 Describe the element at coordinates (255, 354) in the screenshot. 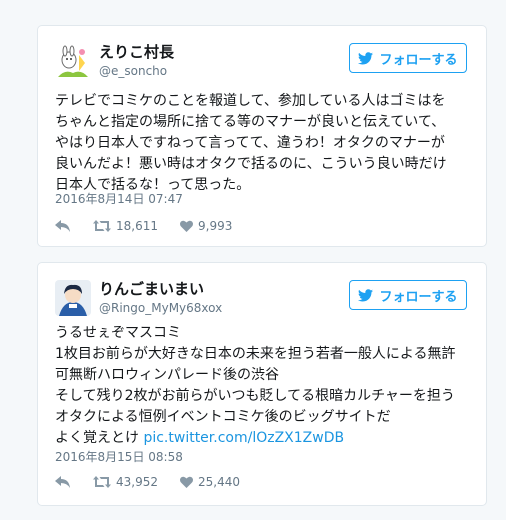

I see `tweet-line: 1枚目お前らが大好きな日本の未来を担う若者一般人による無許` at that location.